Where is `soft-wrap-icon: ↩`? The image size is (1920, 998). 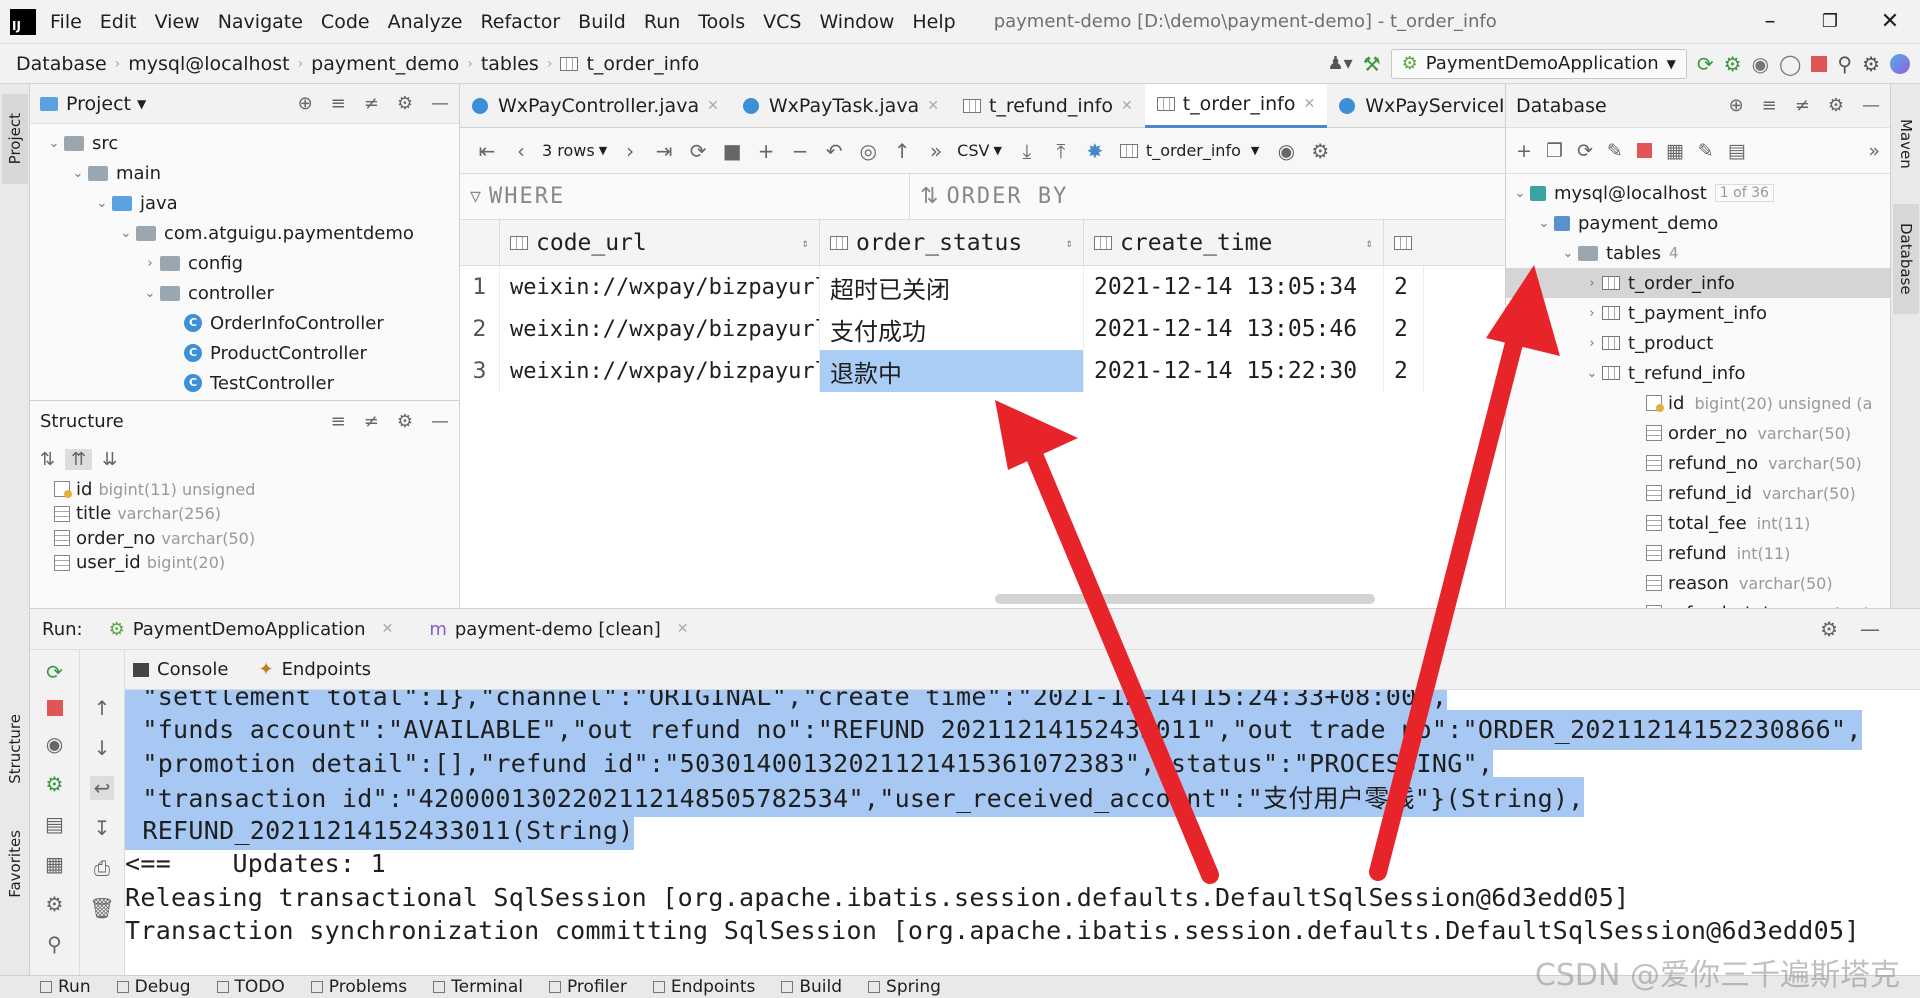 soft-wrap-icon: ↩ is located at coordinates (102, 788).